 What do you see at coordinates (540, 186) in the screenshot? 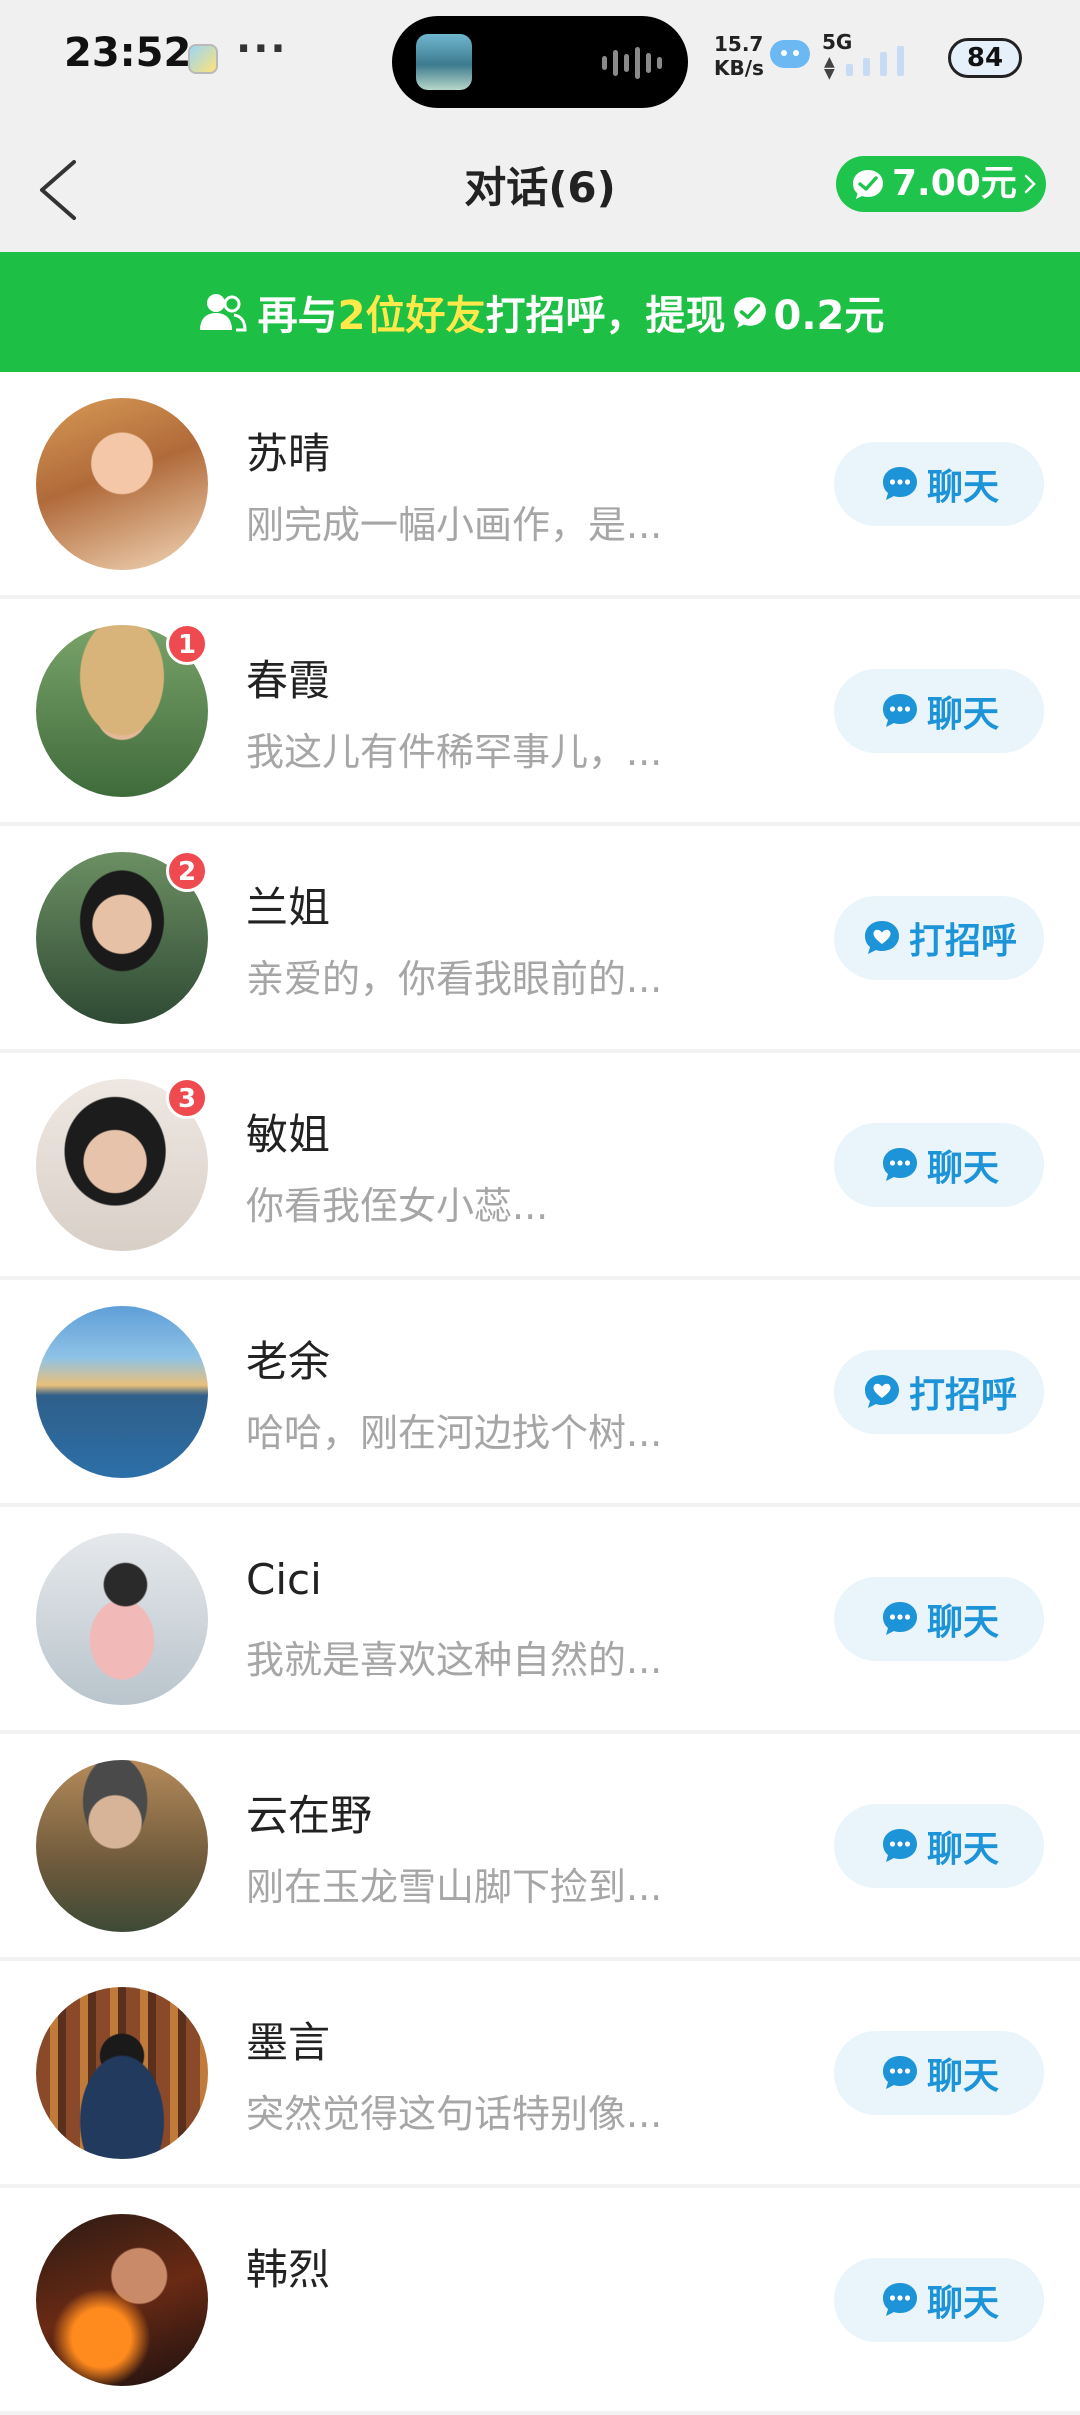
I see `navigation-bar: 对话(6) 7.00元` at bounding box center [540, 186].